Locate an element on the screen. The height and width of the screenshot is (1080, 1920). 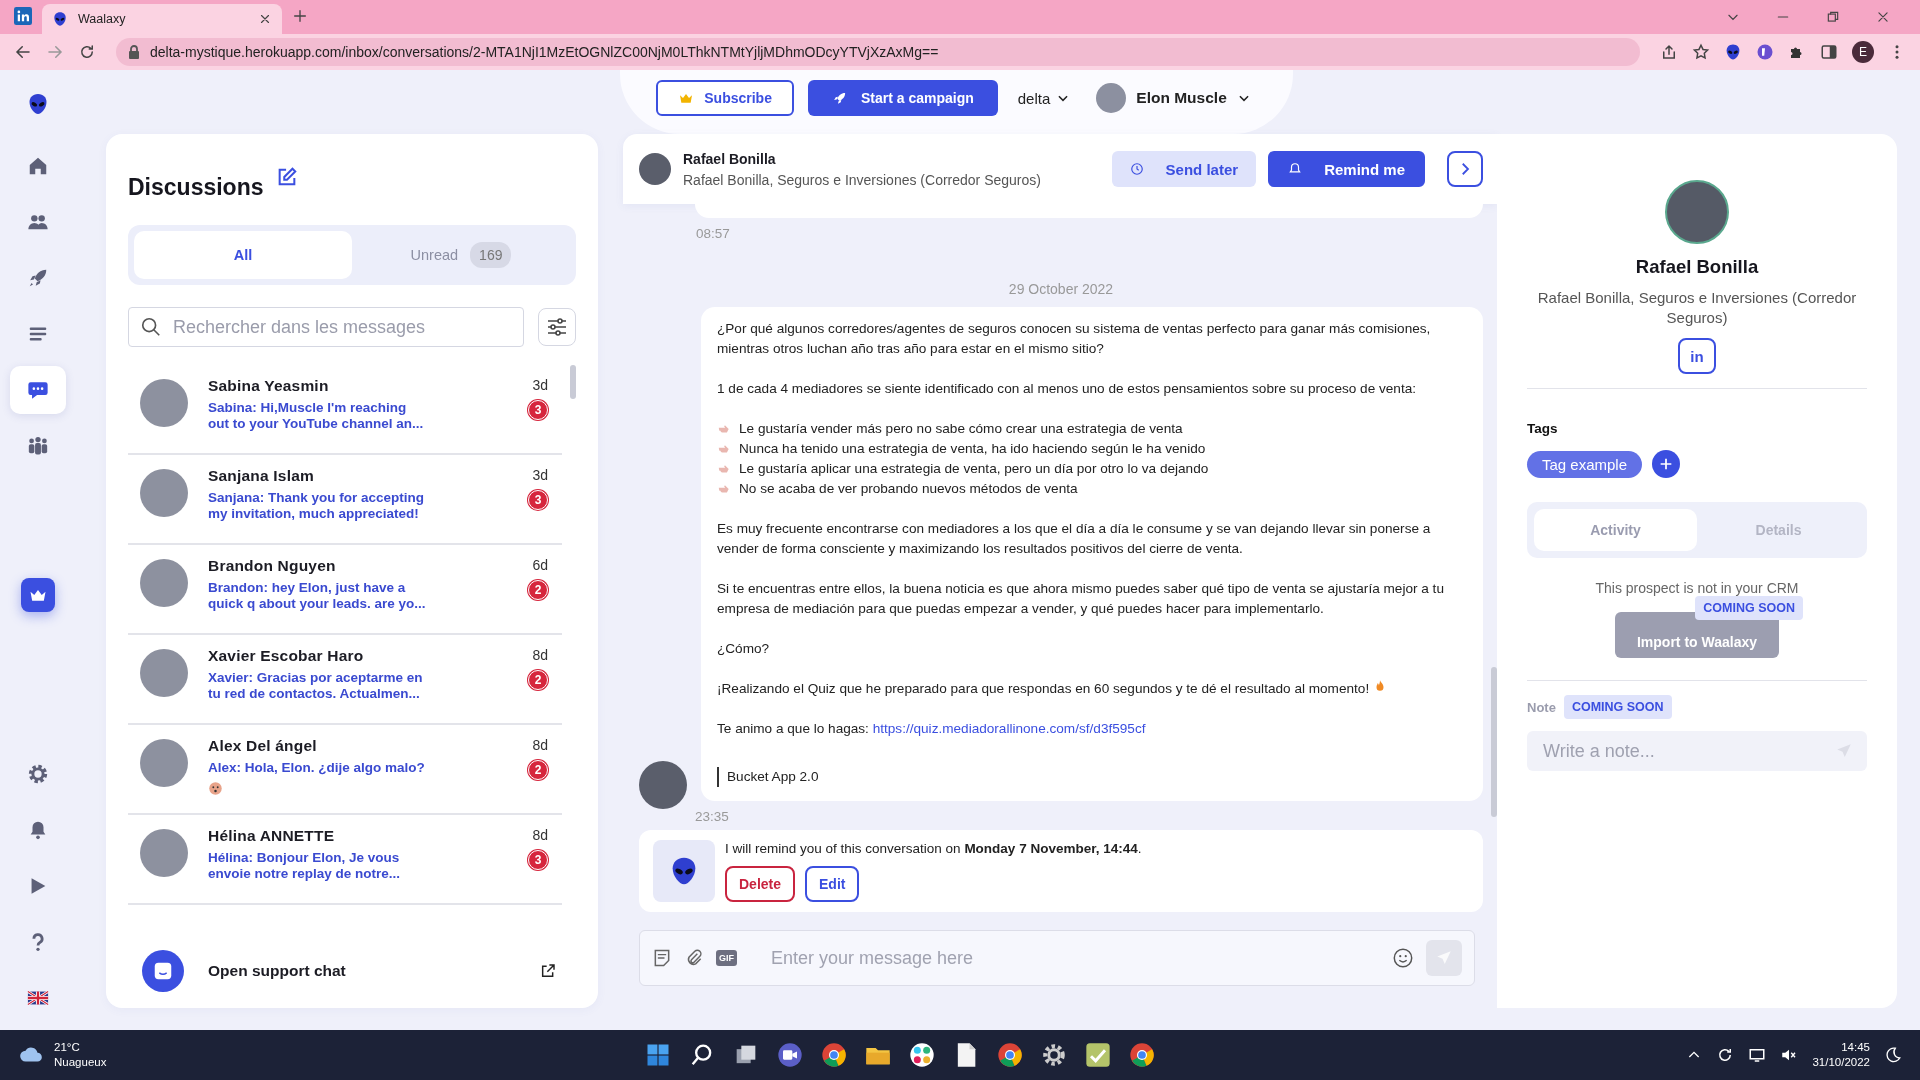
crm-status-text: This prospect is not in your CRM is located at coordinates (1697, 588).